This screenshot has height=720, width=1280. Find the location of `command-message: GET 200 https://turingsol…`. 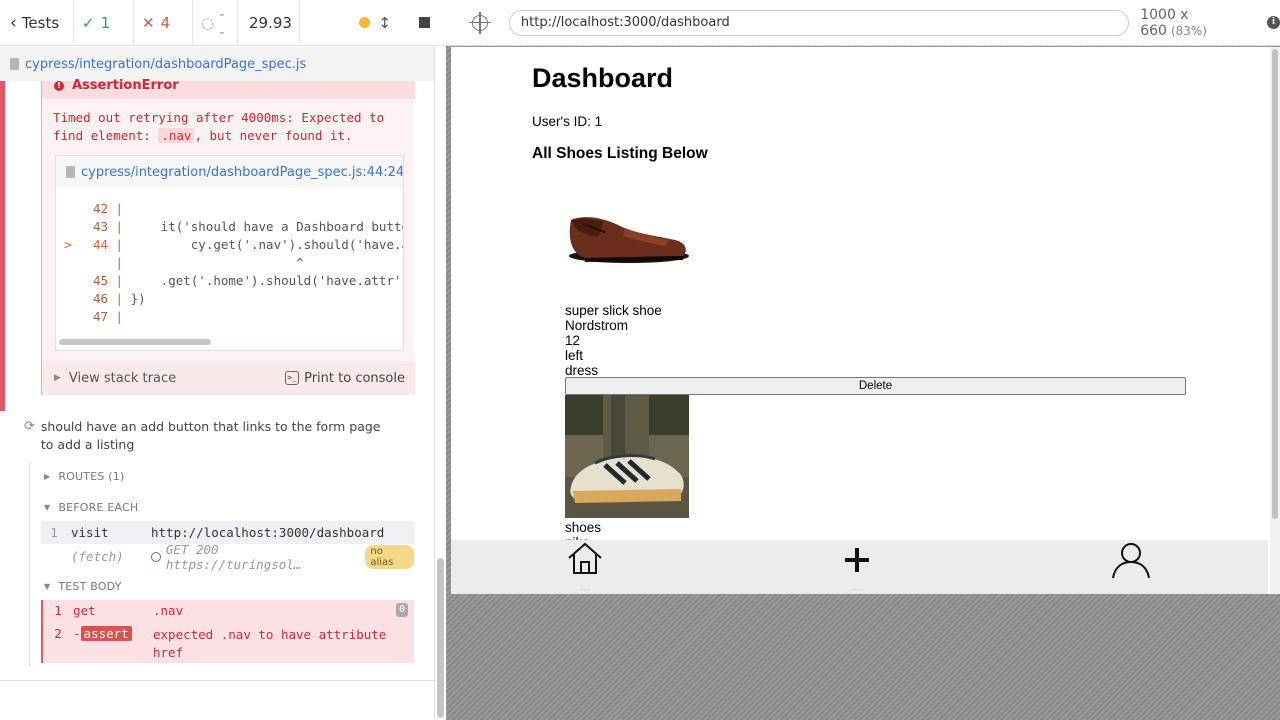

command-message: GET 200 https://turingsol… is located at coordinates (233, 556).